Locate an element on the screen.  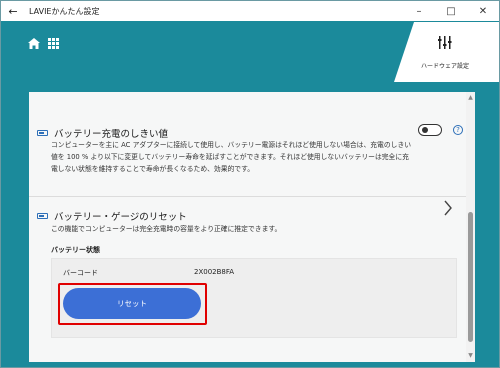
reset-button: リセット is located at coordinates (132, 303).